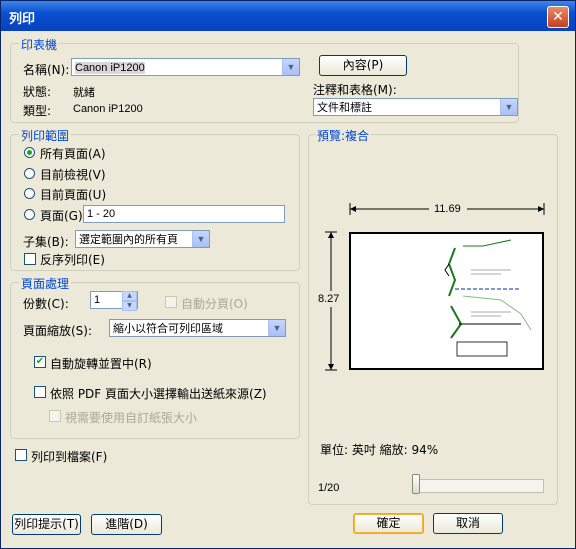 This screenshot has width=576, height=549. Describe the element at coordinates (46, 242) in the screenshot. I see `subset-label: 子集(B):` at that location.